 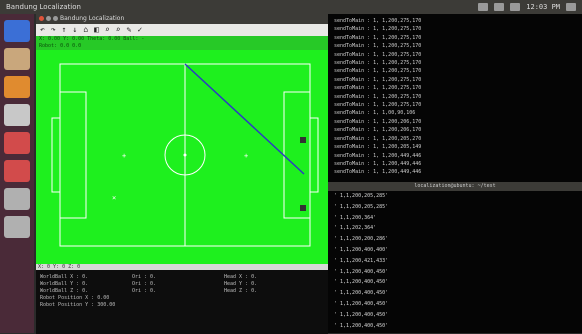 I want to click on toolbar-button-7: ⌕, so click(x=118, y=30).